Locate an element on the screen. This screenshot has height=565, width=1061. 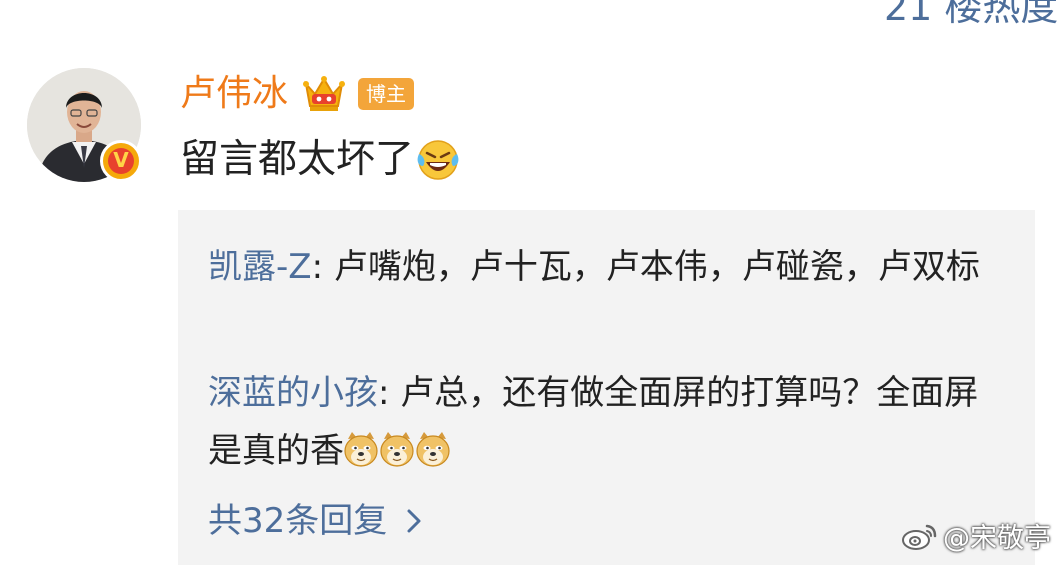
more-replies-label: 共32条回复 is located at coordinates (298, 521).